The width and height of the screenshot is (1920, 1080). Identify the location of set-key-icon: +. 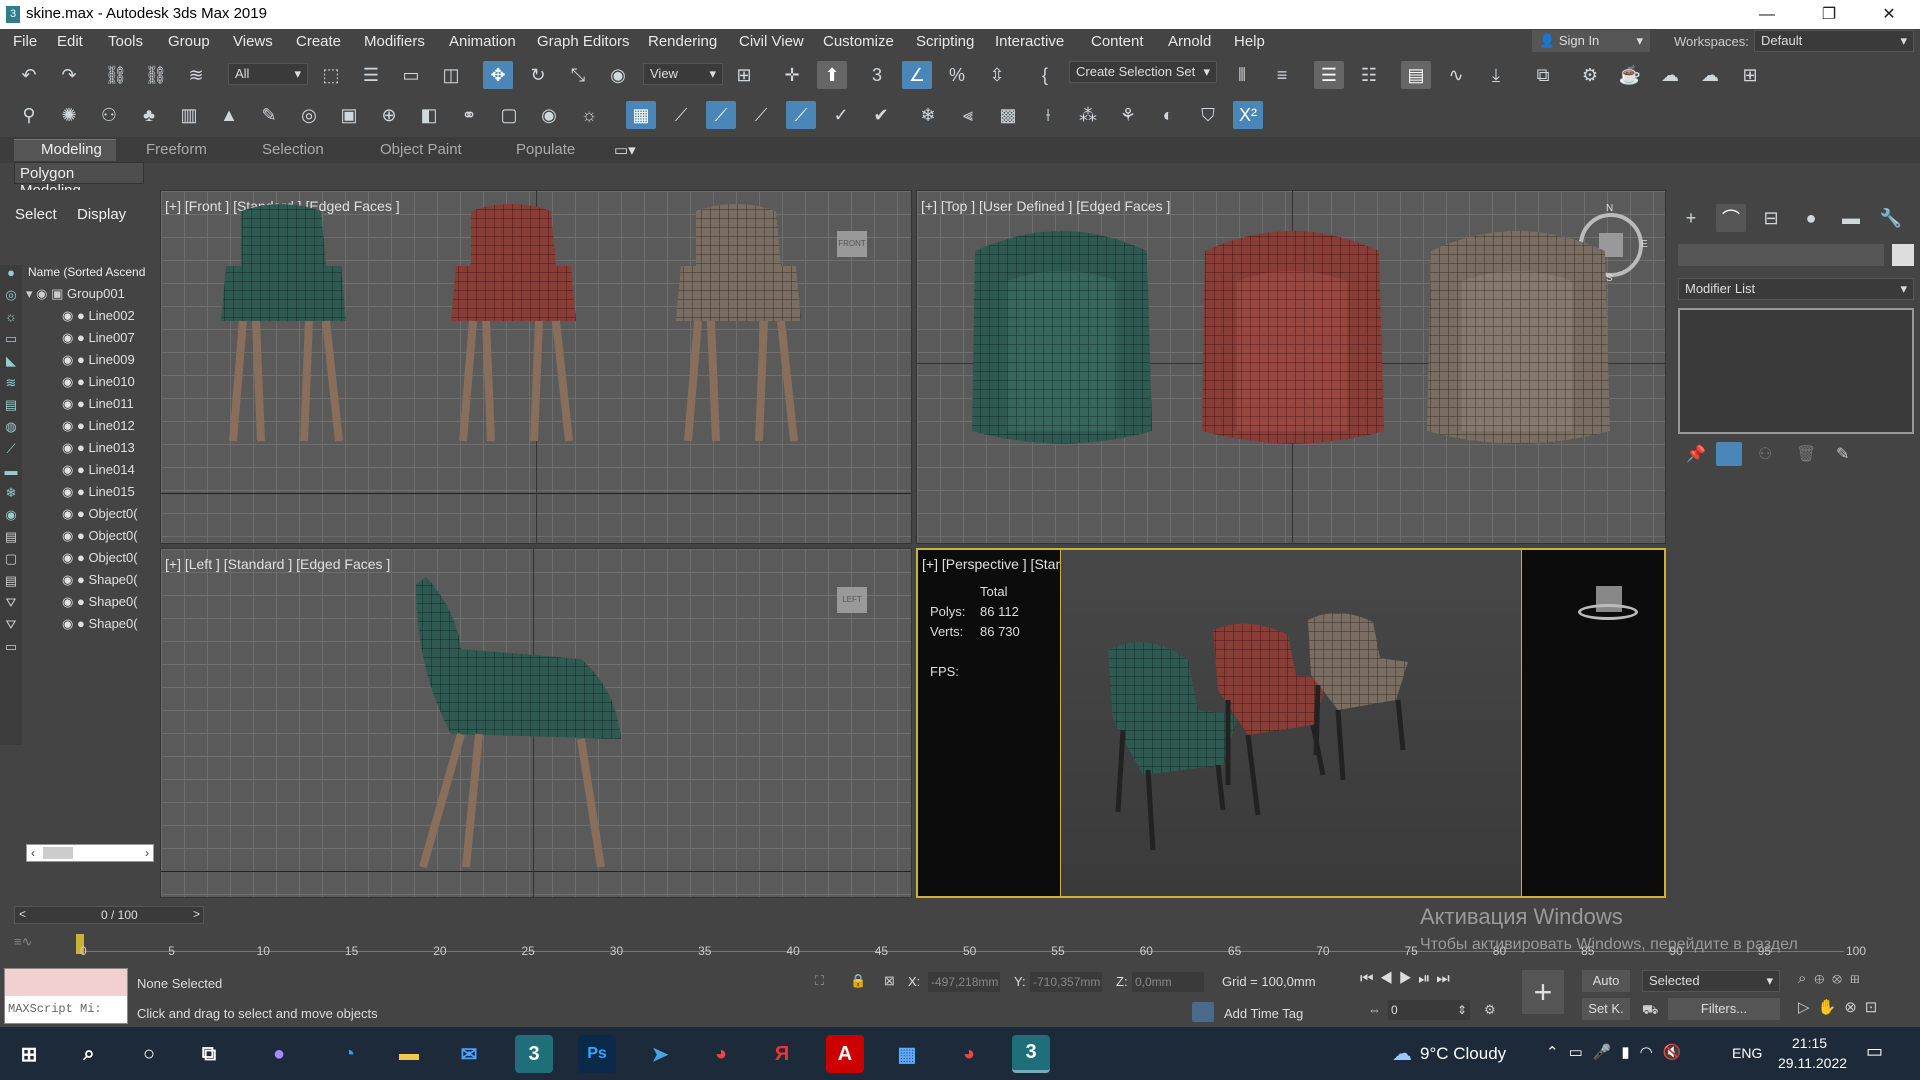
(1543, 992).